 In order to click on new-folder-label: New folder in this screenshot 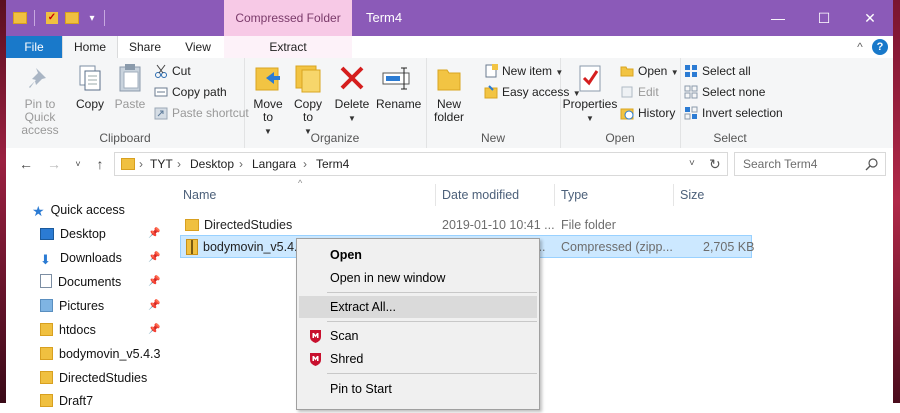, I will do `click(449, 110)`.